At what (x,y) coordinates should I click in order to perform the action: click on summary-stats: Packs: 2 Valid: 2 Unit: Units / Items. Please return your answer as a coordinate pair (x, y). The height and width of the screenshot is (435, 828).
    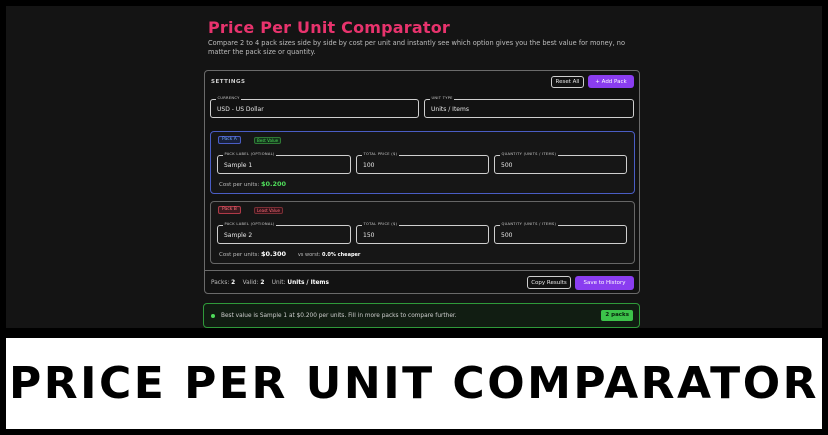
    Looking at the image, I should click on (270, 283).